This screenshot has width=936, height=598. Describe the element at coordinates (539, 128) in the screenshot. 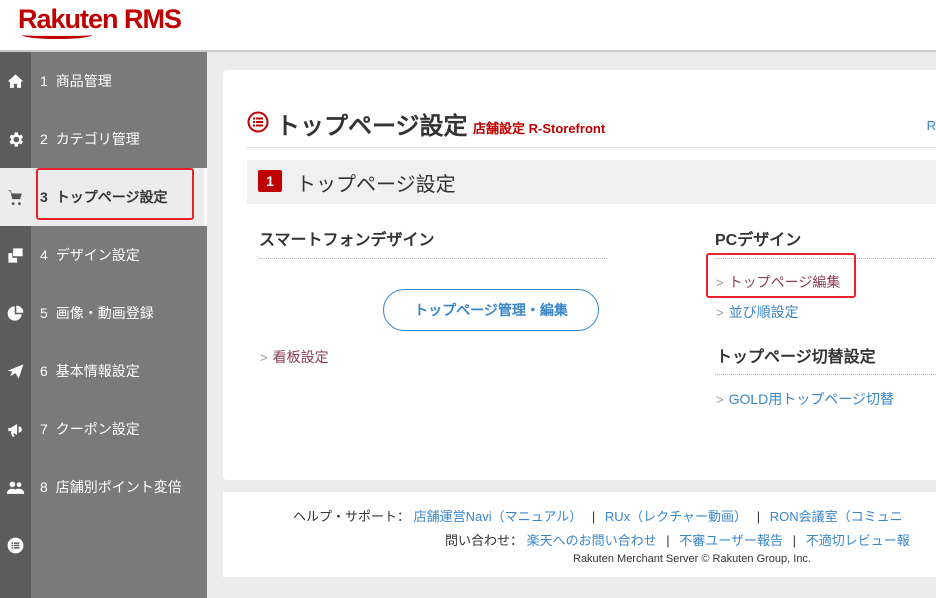

I see `page-subtitle: 店舗設定 R-Storefront` at that location.